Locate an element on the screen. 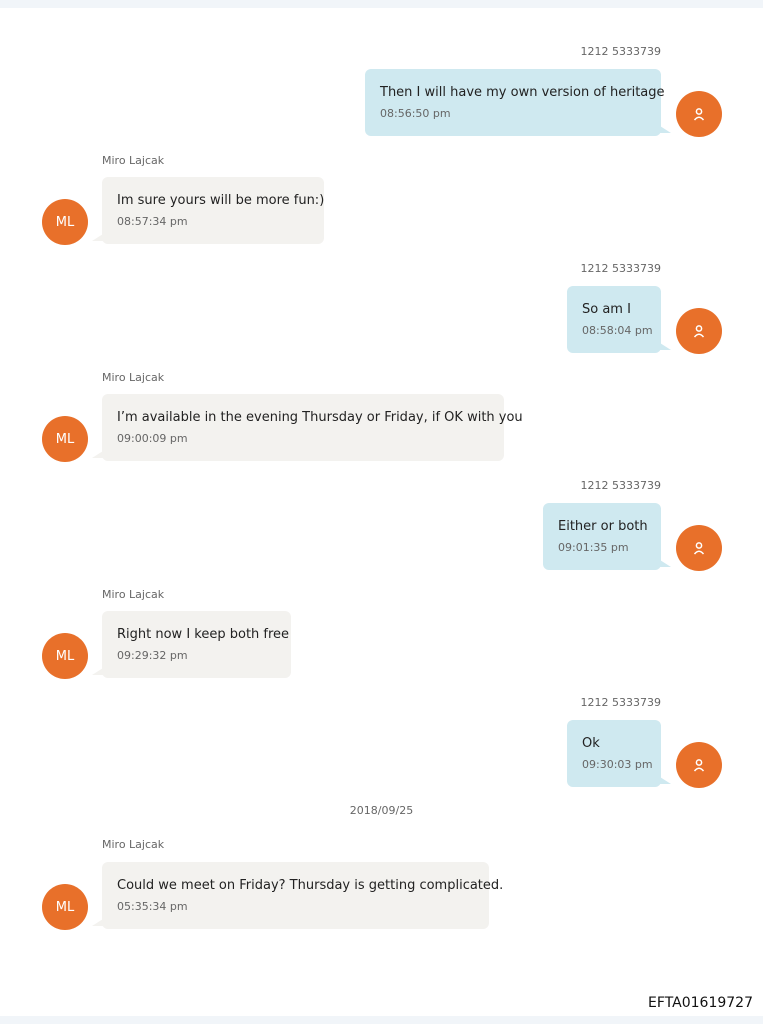  message-bubble-outgoing: So am I 08:58:04 pm is located at coordinates (619, 319).